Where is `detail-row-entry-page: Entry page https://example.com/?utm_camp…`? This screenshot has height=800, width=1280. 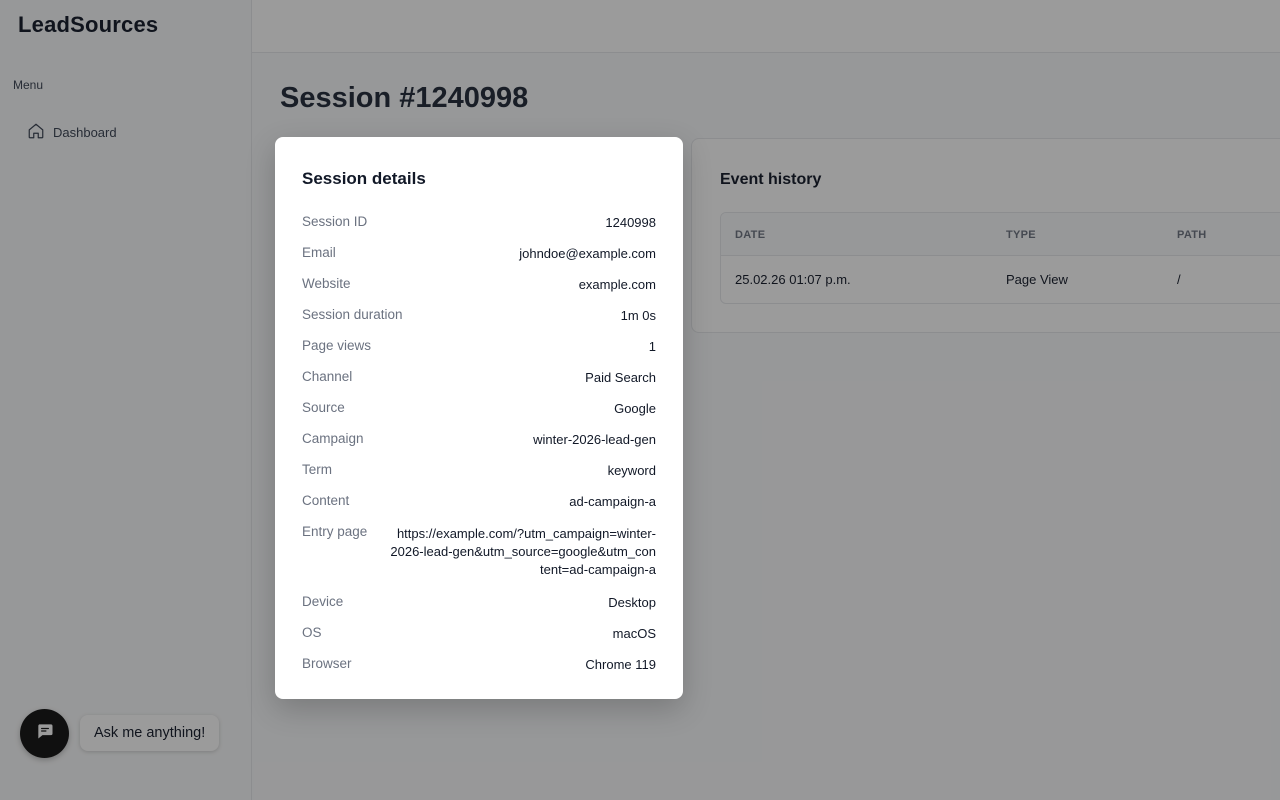
detail-row-entry-page: Entry page https://example.com/?utm_camp… is located at coordinates (479, 558).